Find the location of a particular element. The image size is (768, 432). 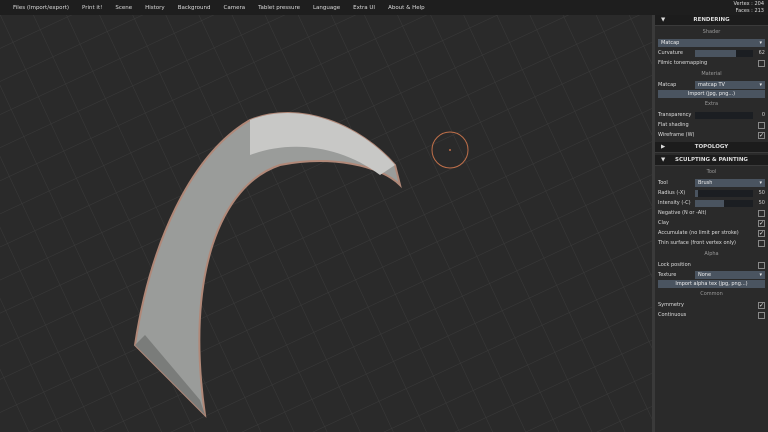

shader-section: Shader is located at coordinates (711, 32).